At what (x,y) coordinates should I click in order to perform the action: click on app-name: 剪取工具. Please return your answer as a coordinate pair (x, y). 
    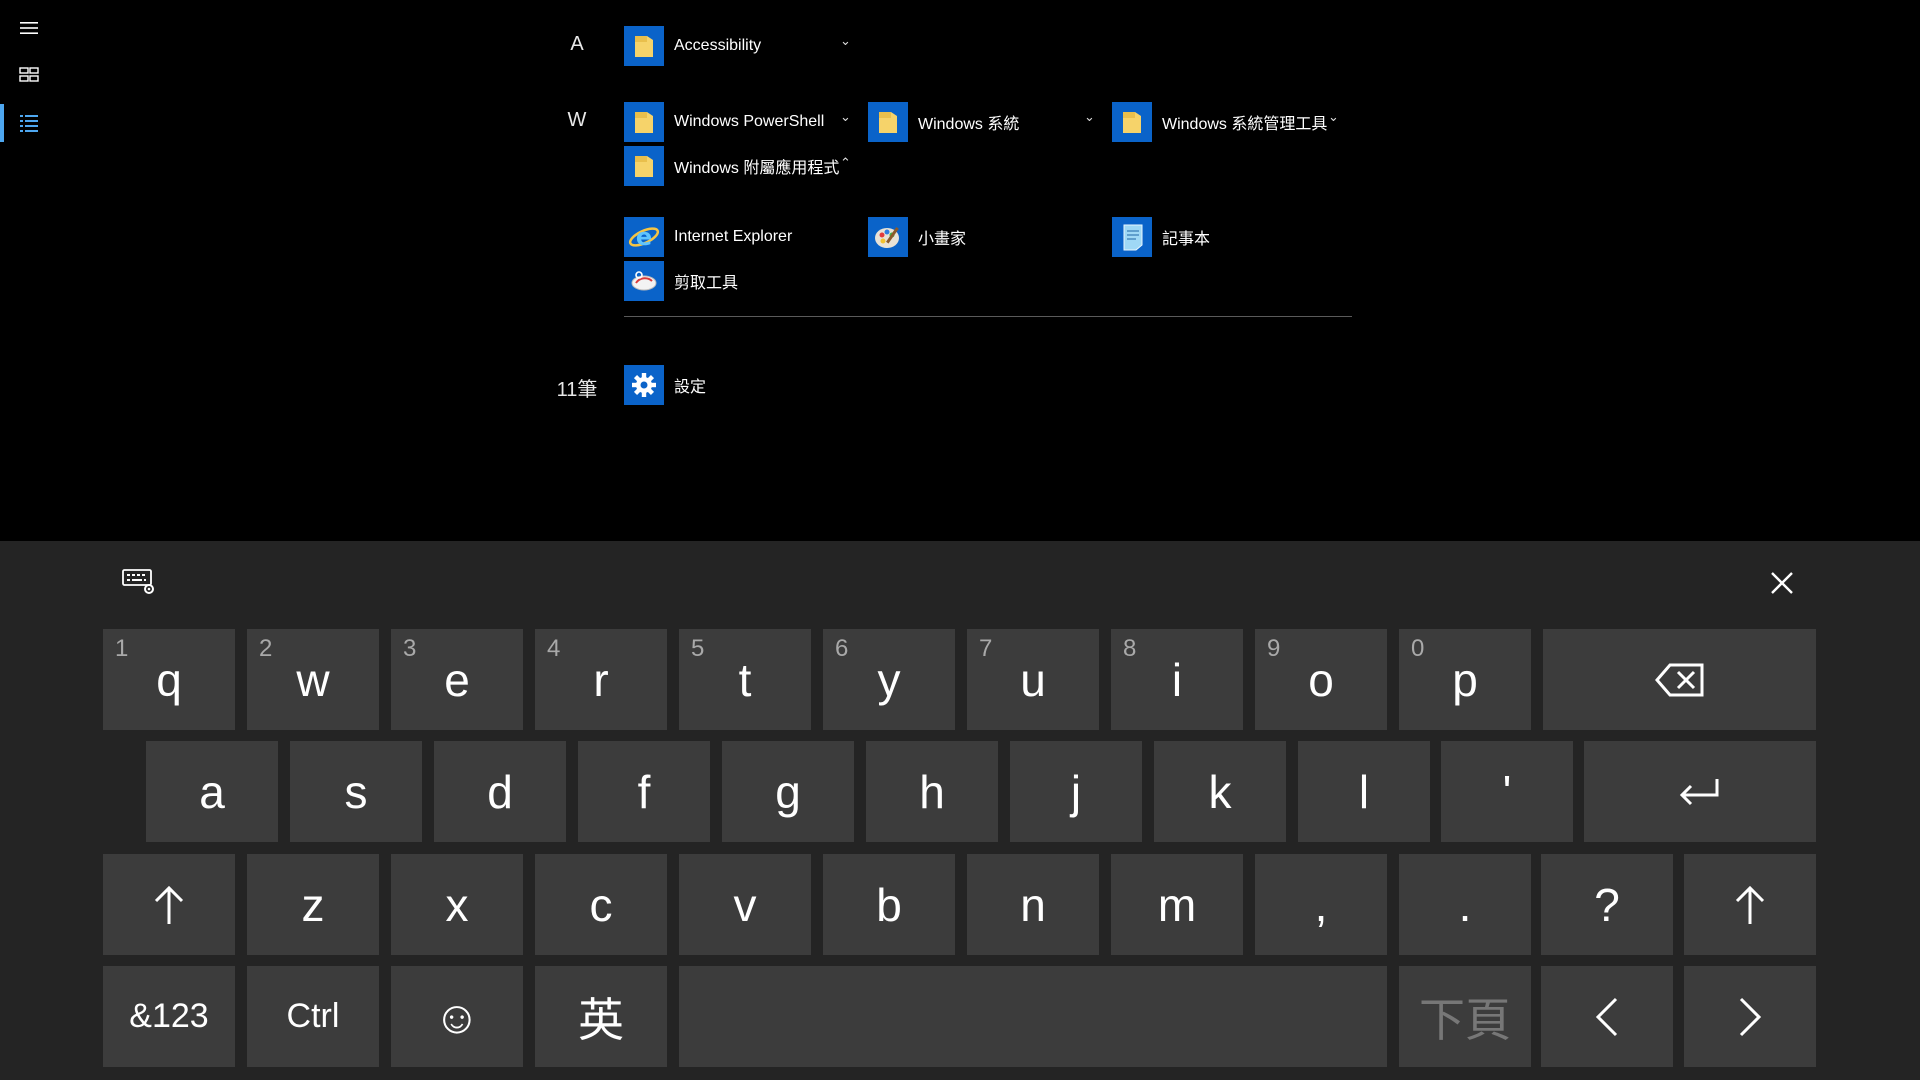
    Looking at the image, I should click on (706, 283).